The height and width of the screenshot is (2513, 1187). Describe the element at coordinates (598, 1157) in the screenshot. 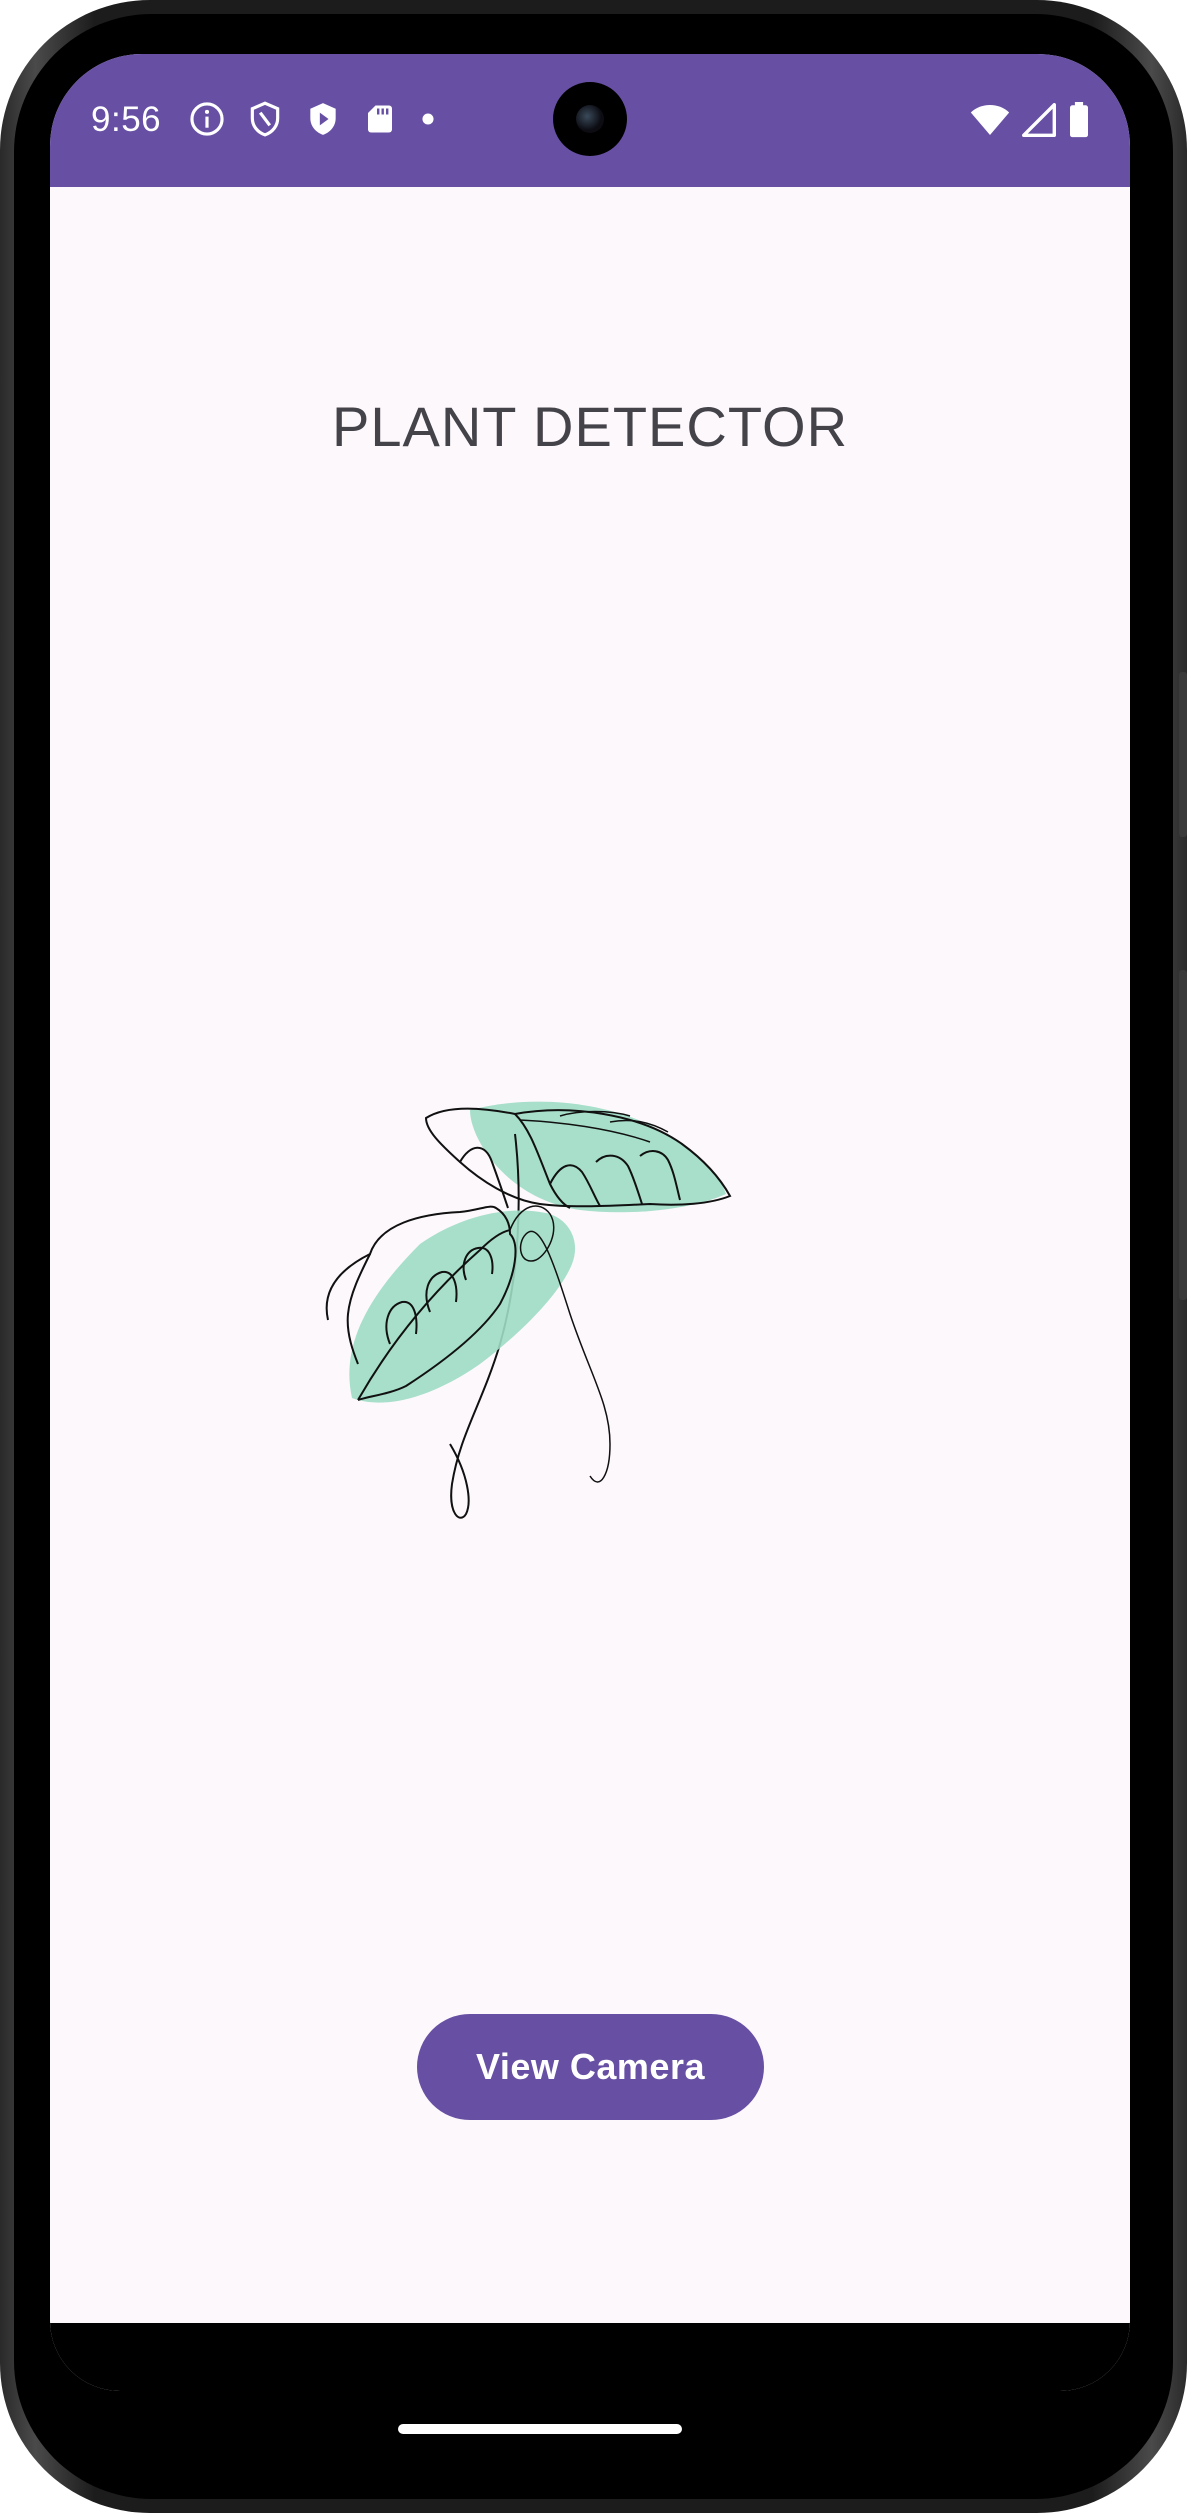

I see `right-leaf-fill` at that location.